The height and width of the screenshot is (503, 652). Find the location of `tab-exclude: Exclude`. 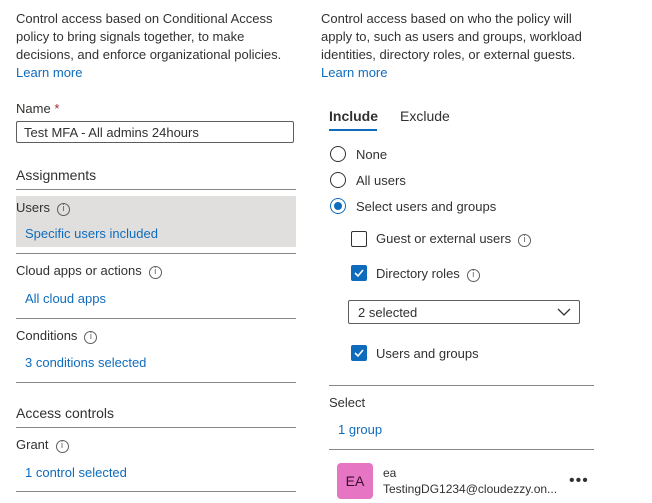

tab-exclude: Exclude is located at coordinates (425, 116).